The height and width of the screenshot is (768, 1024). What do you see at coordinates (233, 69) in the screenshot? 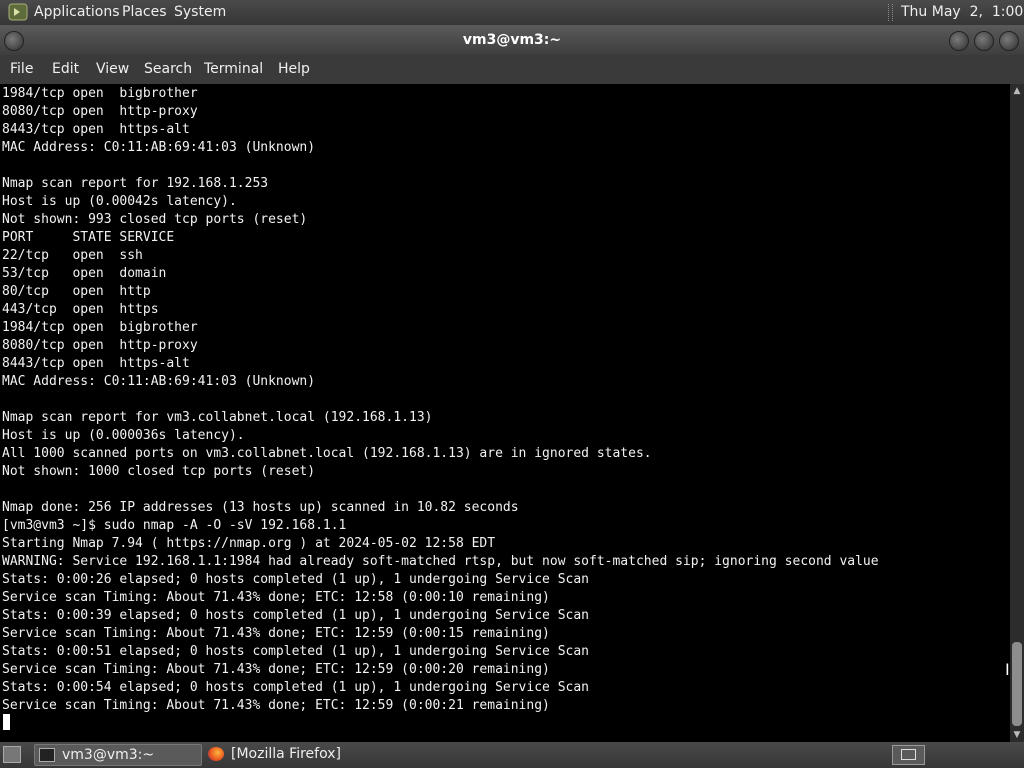
I see `menu-terminal: Terminal` at bounding box center [233, 69].